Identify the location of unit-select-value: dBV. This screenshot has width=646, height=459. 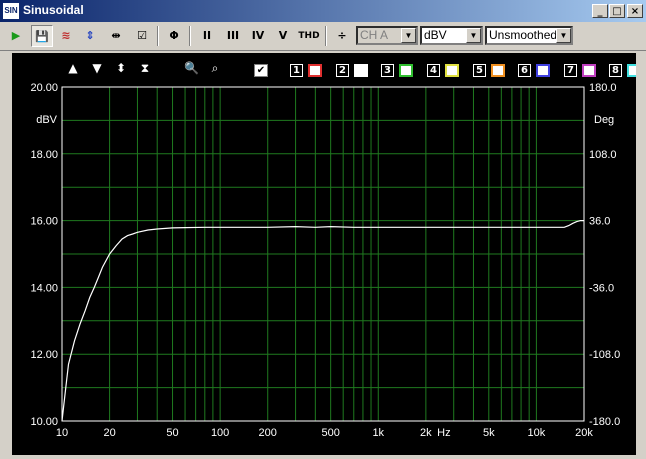
(435, 35).